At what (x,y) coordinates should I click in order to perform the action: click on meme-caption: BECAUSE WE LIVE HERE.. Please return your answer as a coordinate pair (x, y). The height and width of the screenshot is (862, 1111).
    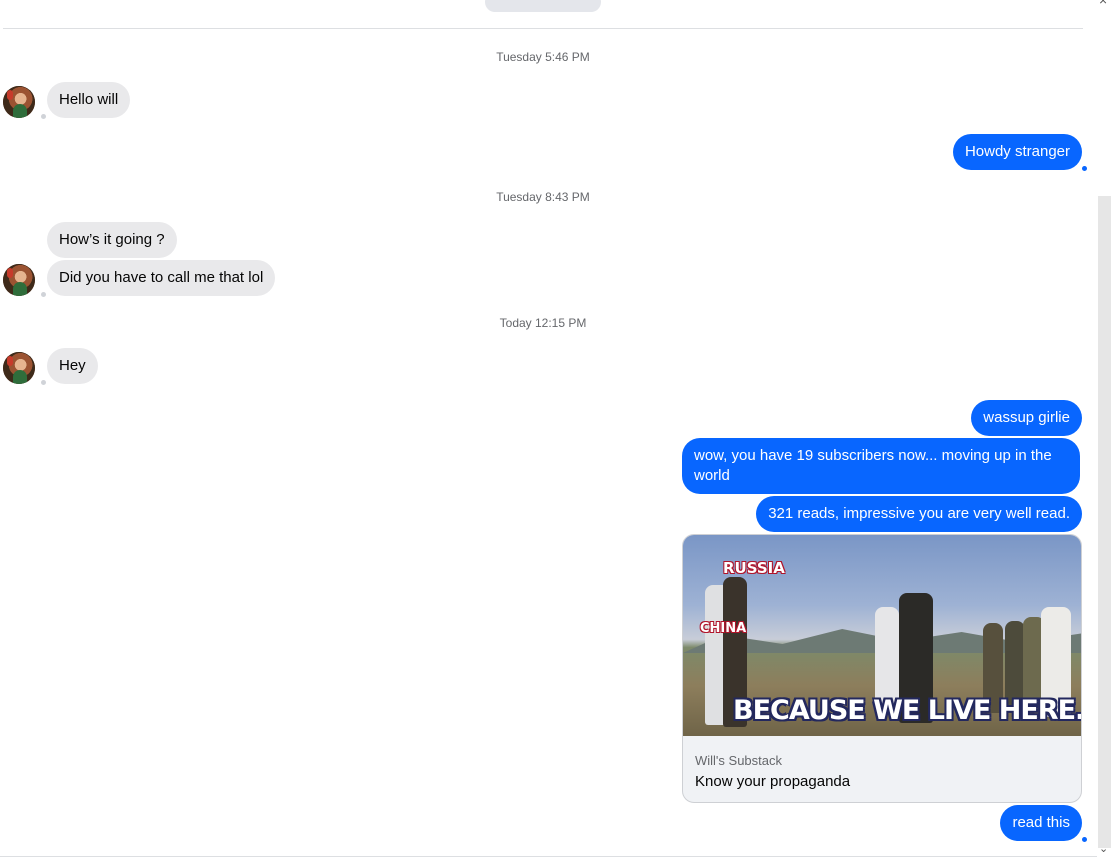
    Looking at the image, I should click on (907, 710).